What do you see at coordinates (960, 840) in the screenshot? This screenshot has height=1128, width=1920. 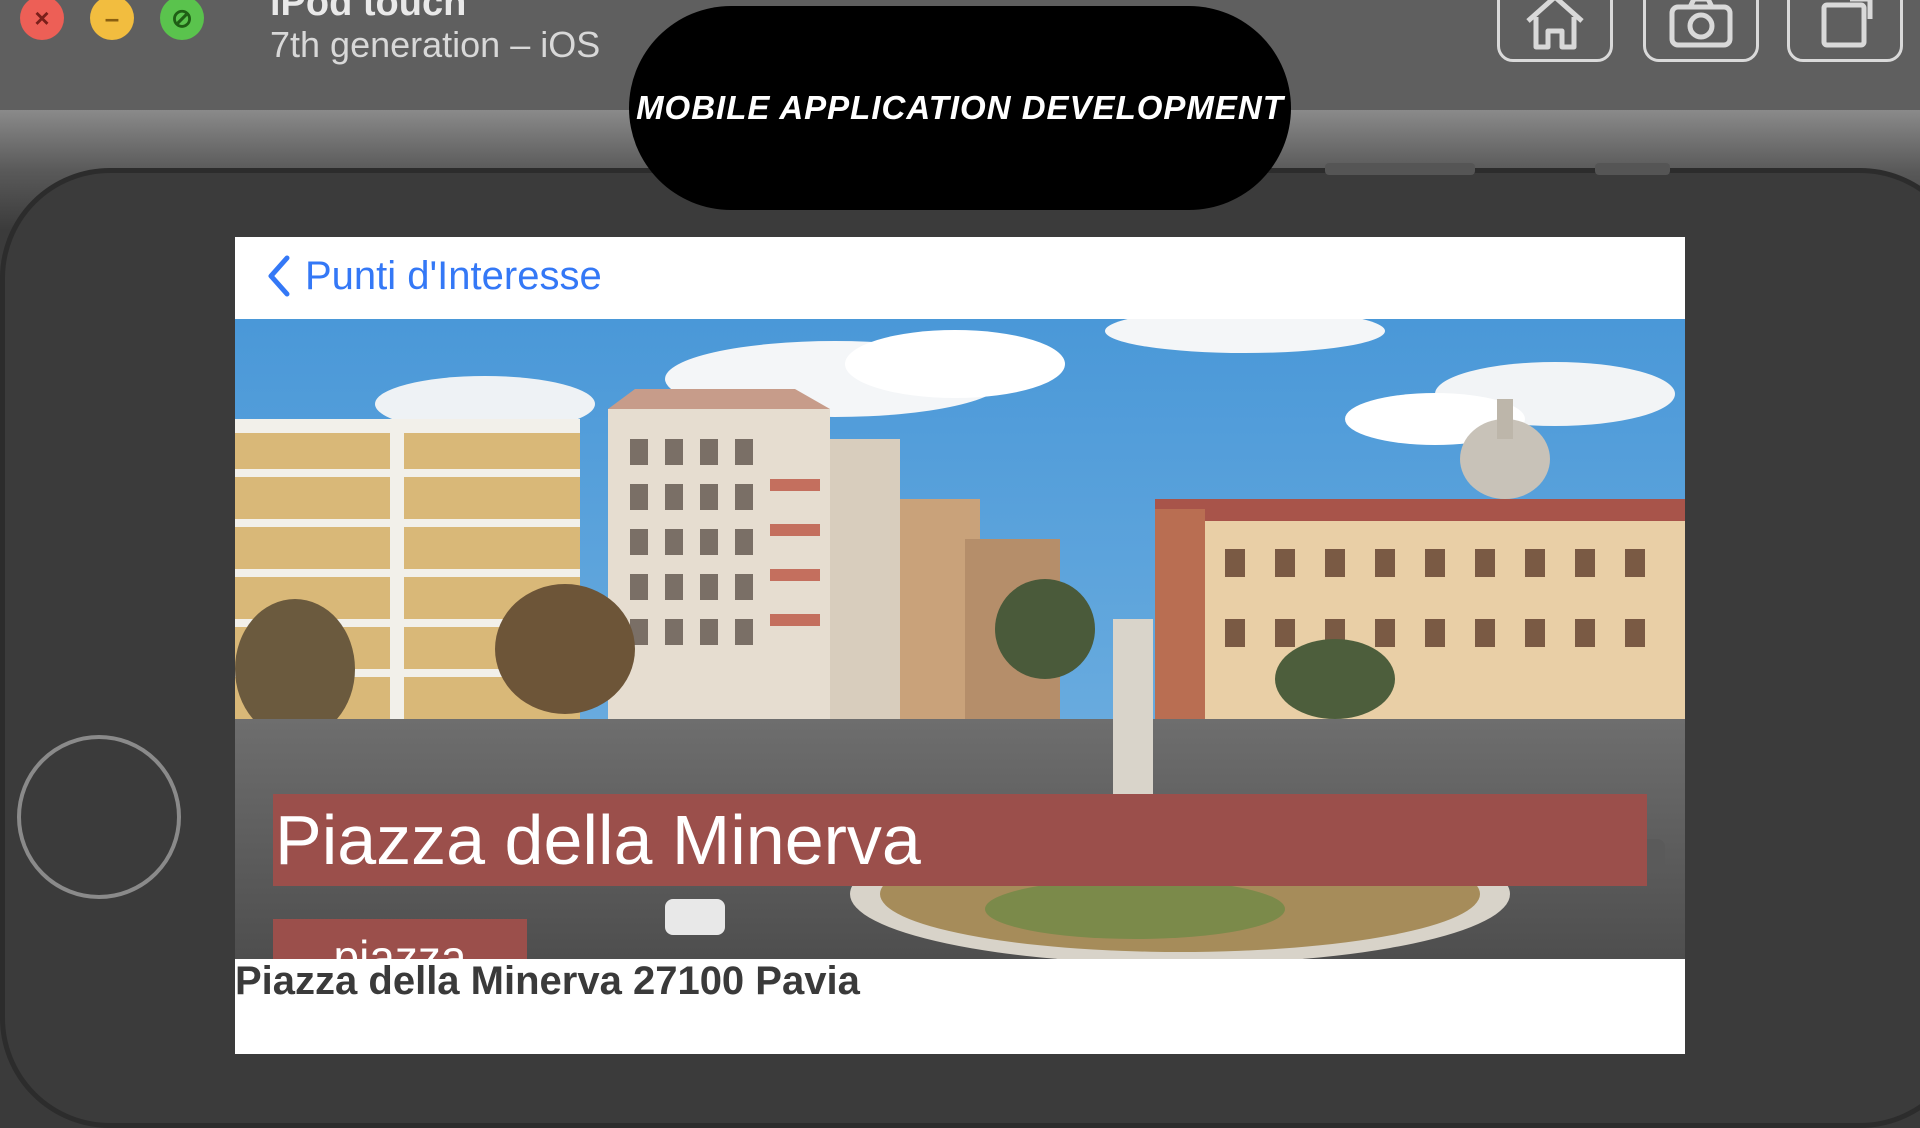 I see `poi-title: Piazza della Minerva` at bounding box center [960, 840].